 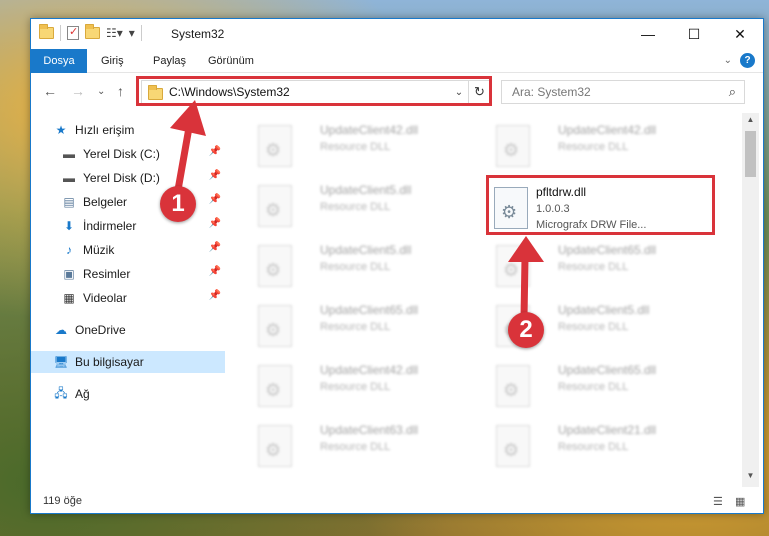 What do you see at coordinates (178, 204) in the screenshot?
I see `step-marker-1: 1` at bounding box center [178, 204].